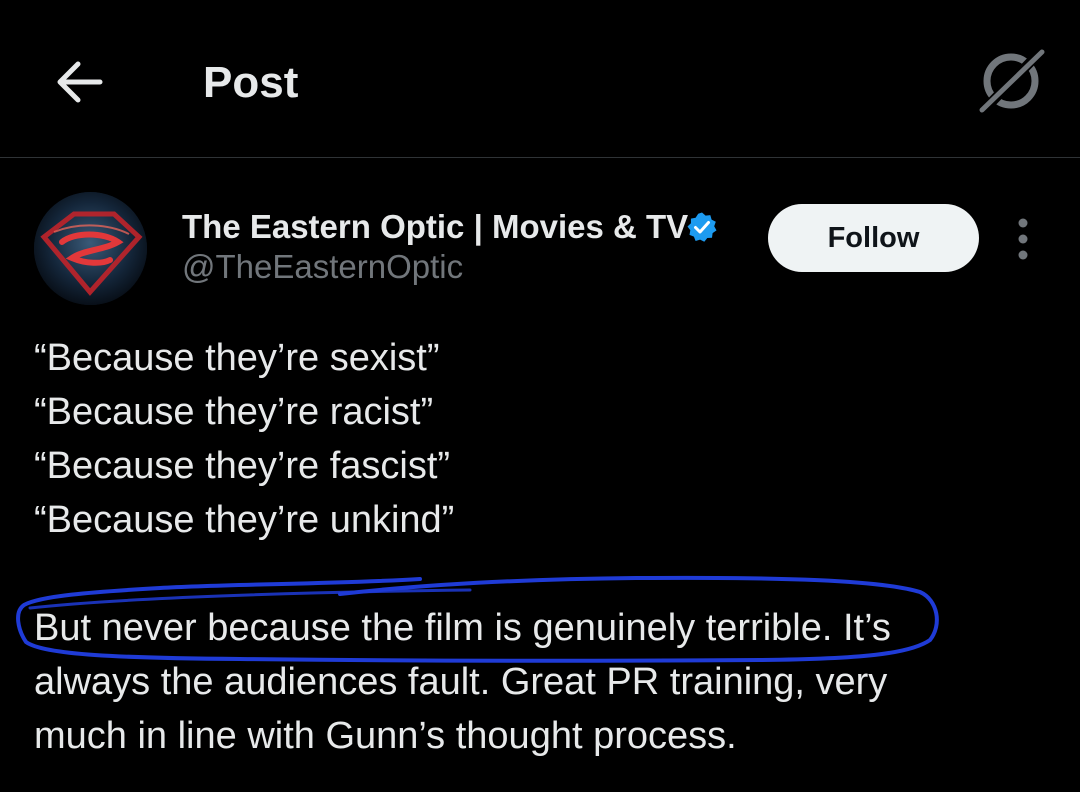 Image resolution: width=1080 pixels, height=792 pixels. What do you see at coordinates (702, 227) in the screenshot?
I see `verified-badge-icon` at bounding box center [702, 227].